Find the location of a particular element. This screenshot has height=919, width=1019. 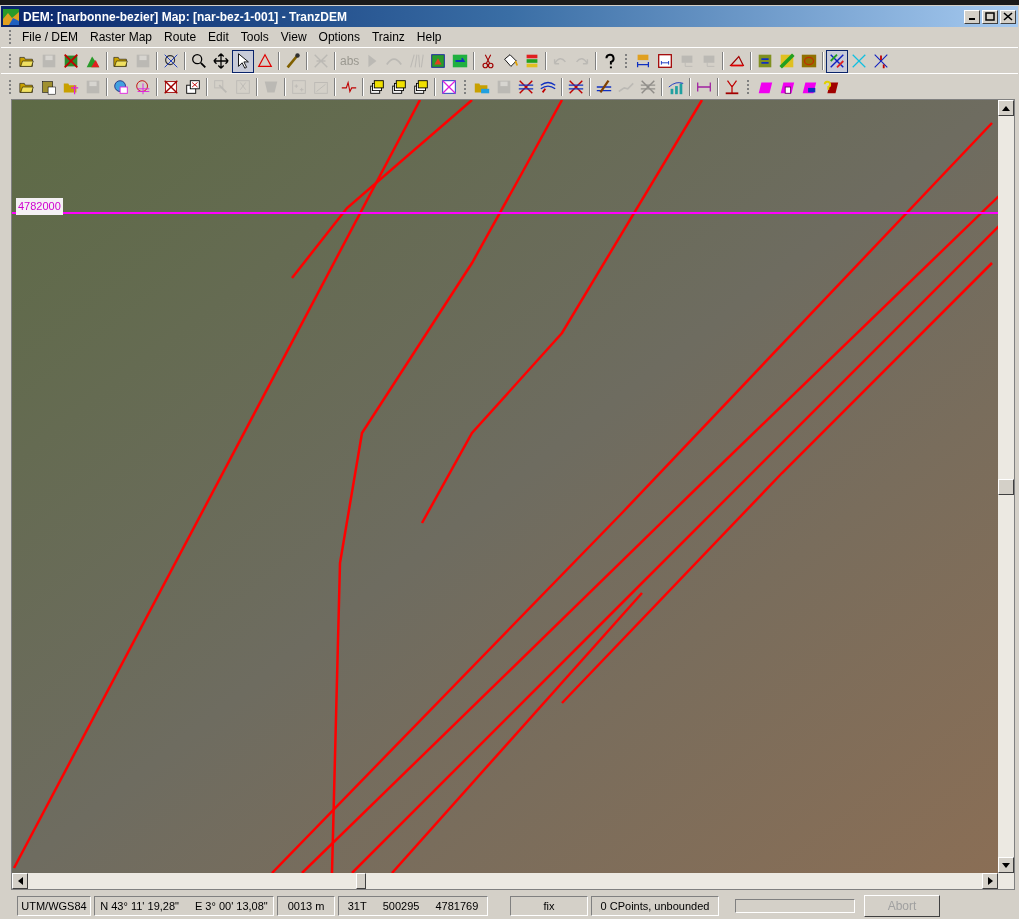

triangle-icon is located at coordinates (265, 61).